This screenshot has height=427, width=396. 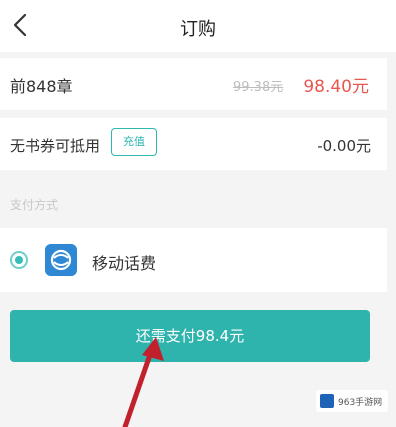 I want to click on radio-selected-dot, so click(x=19, y=260).